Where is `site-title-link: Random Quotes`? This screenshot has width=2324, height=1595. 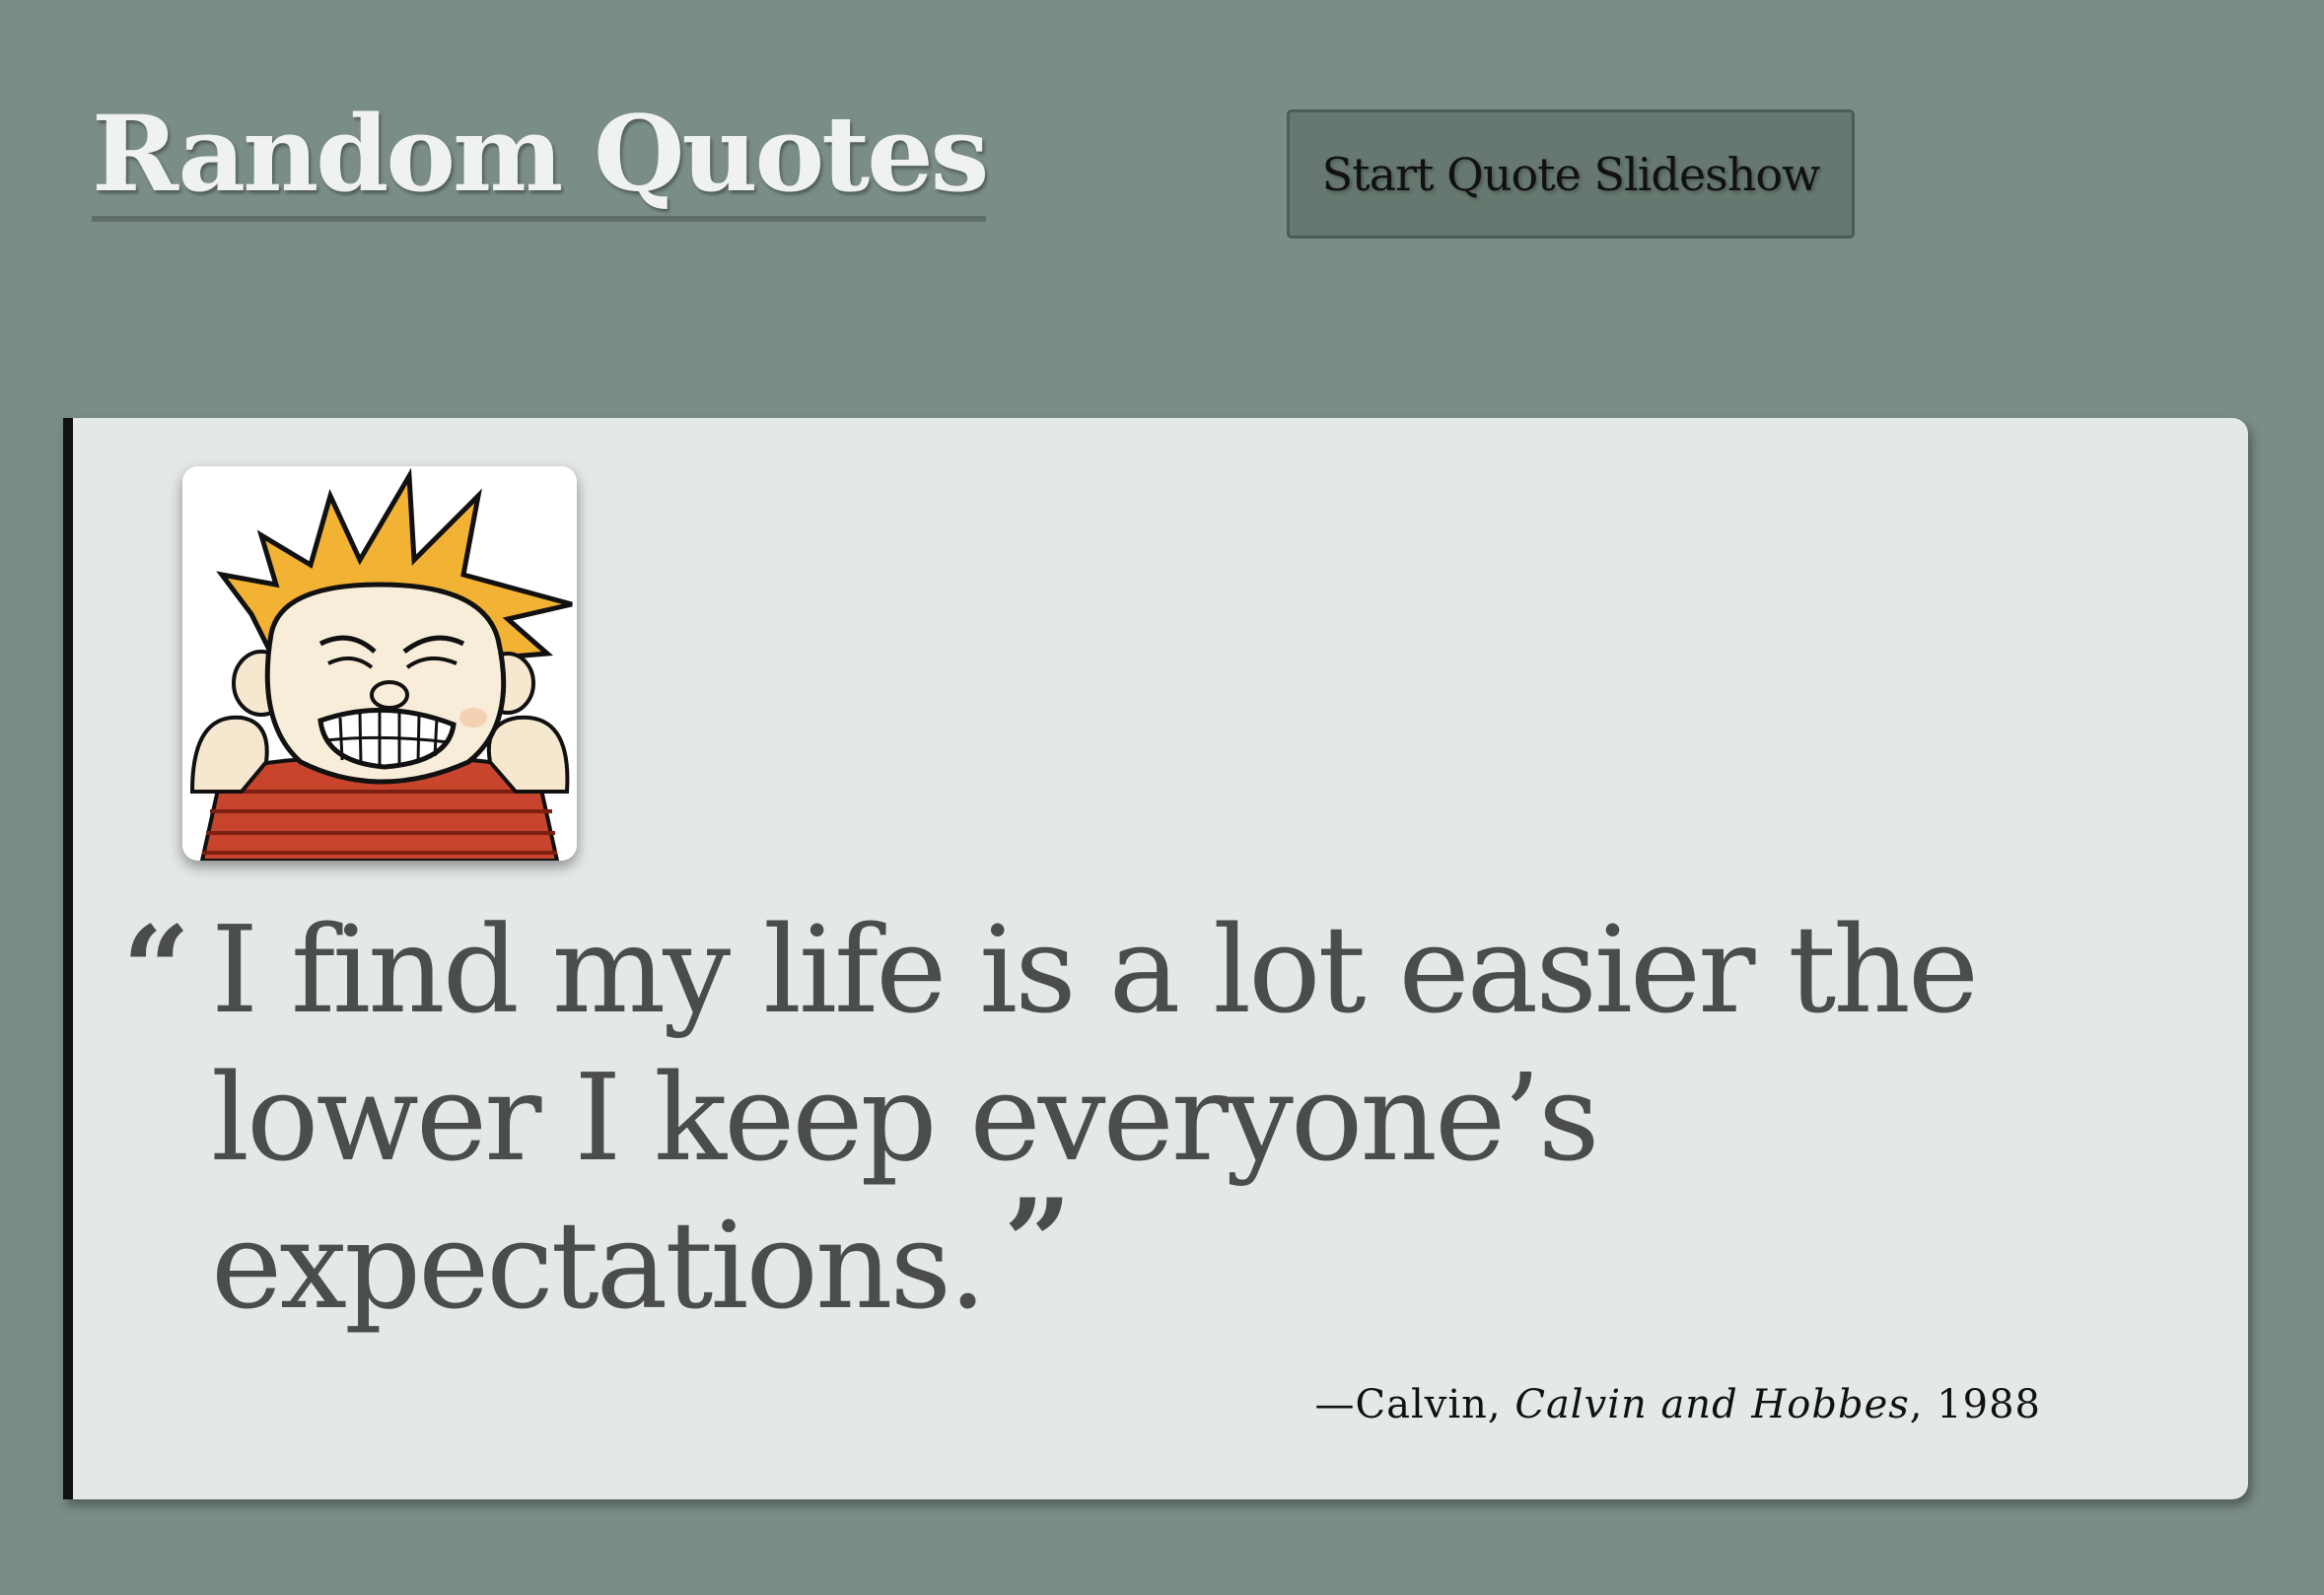 site-title-link: Random Quotes is located at coordinates (540, 157).